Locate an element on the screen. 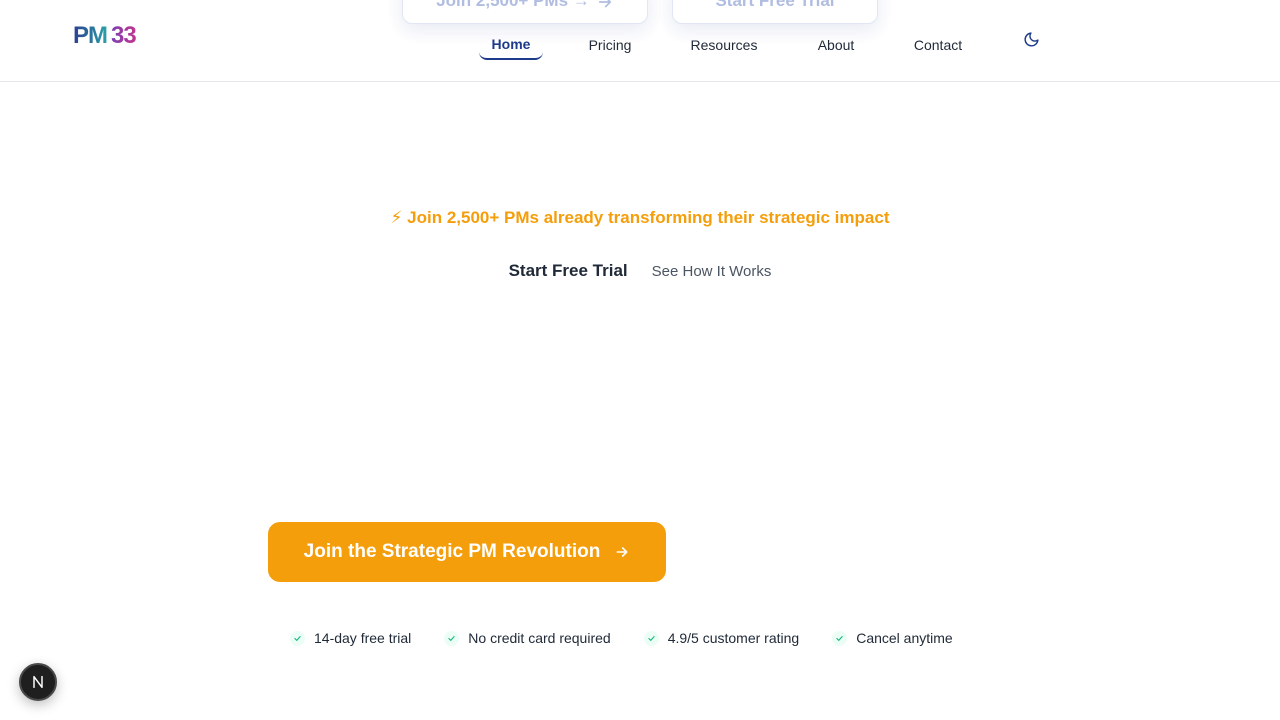 Image resolution: width=1280 pixels, height=720 pixels. cta-label: Join the Strategic PM Revolution is located at coordinates (452, 551).